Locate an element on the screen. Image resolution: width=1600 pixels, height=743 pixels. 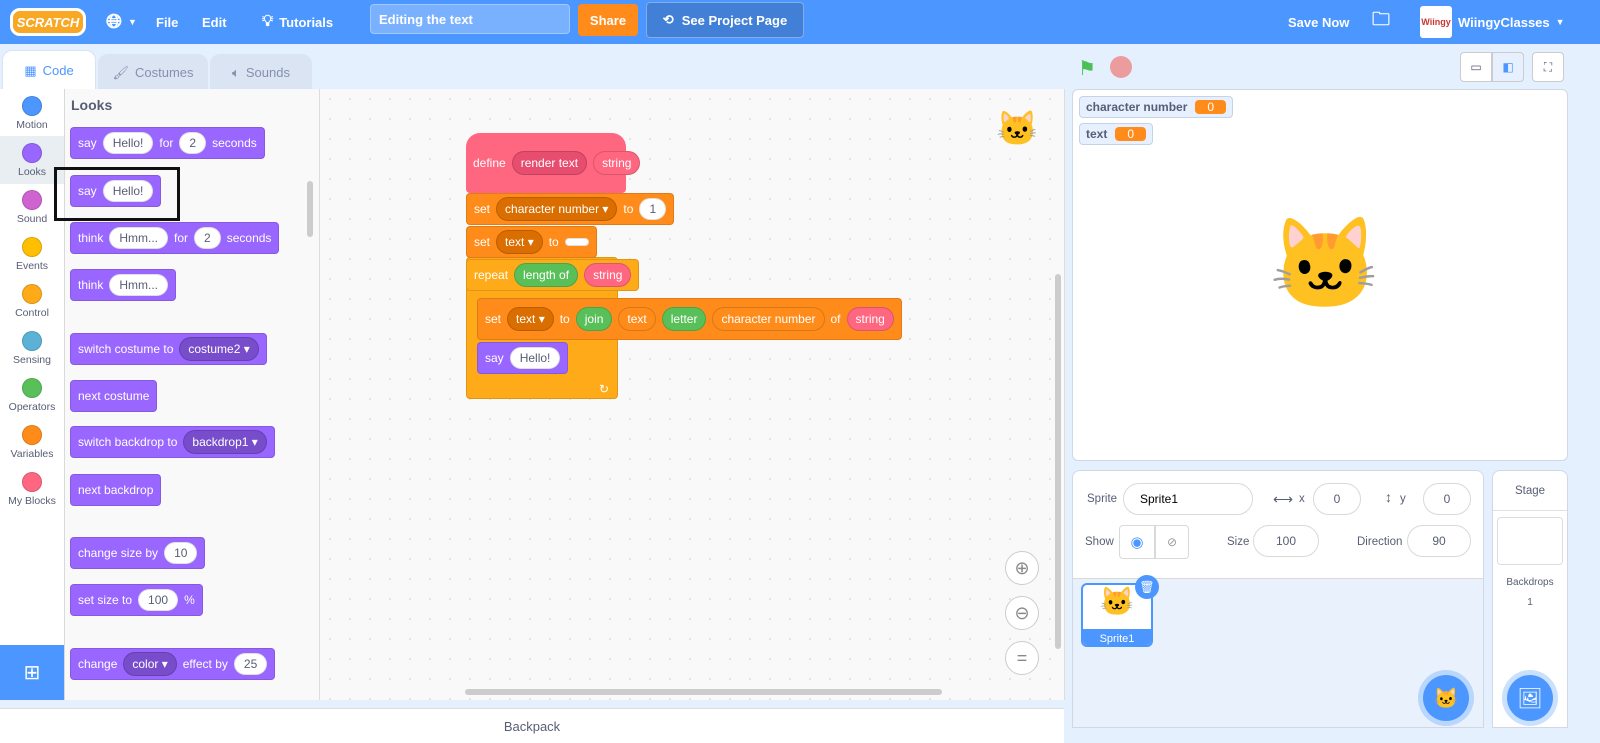
block-dropdown: backdrop1 ▾ is located at coordinates (225, 442).